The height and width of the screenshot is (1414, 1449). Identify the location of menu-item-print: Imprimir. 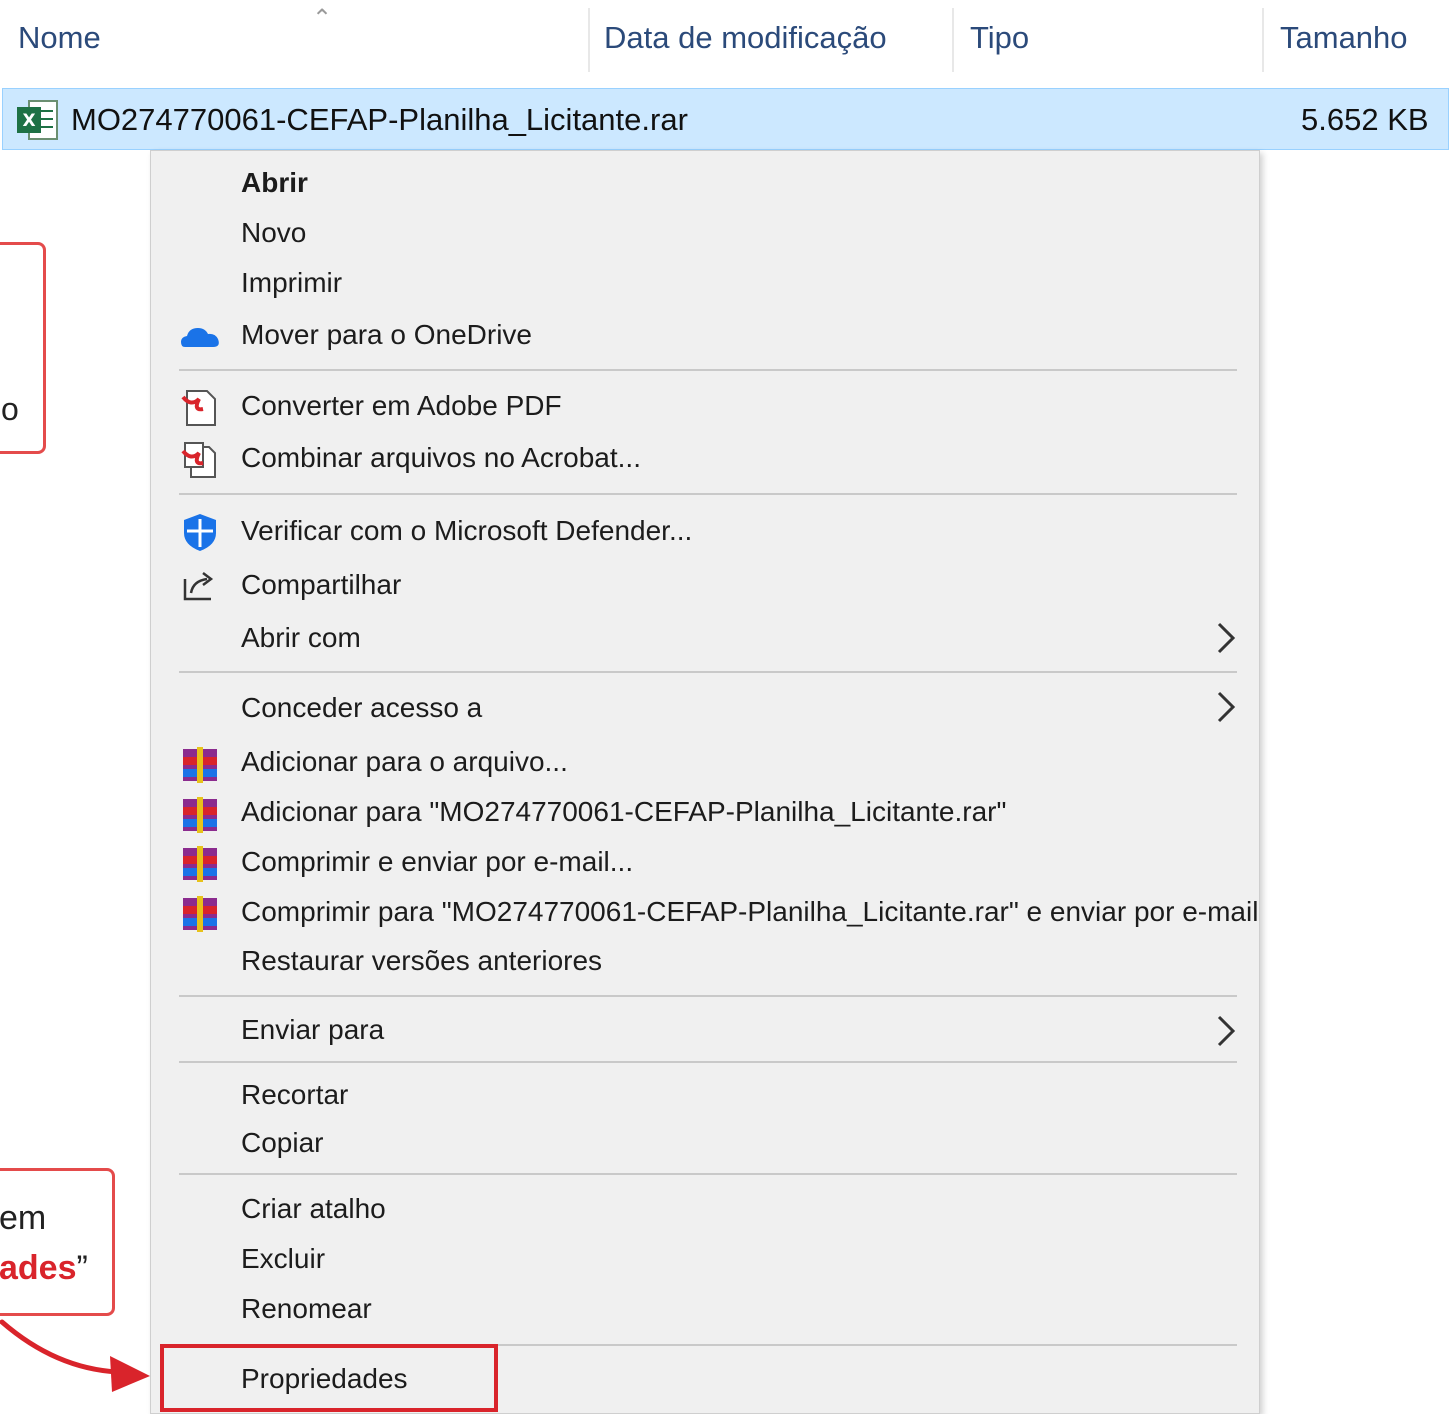
(291, 283).